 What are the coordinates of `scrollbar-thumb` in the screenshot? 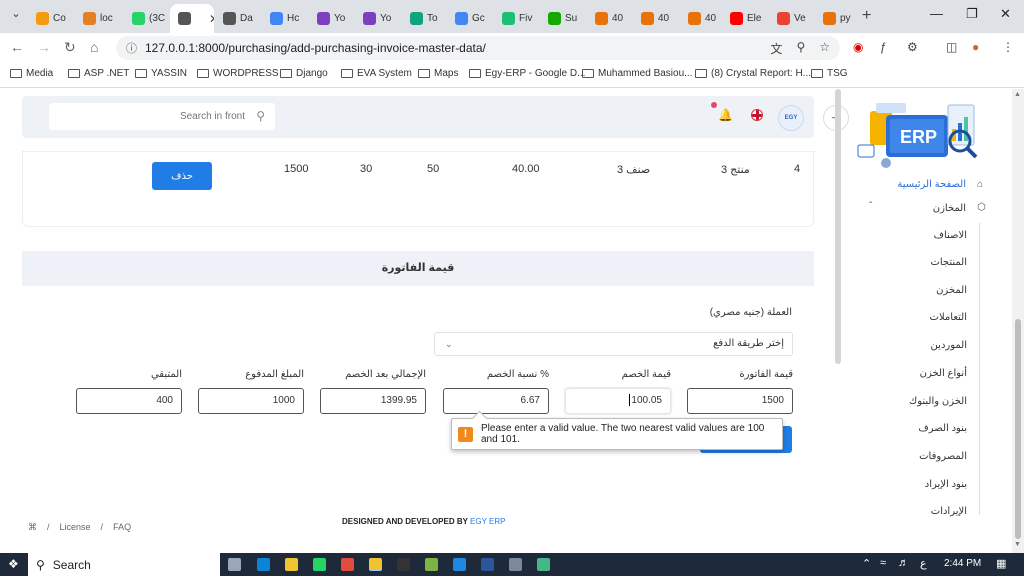 It's located at (1018, 429).